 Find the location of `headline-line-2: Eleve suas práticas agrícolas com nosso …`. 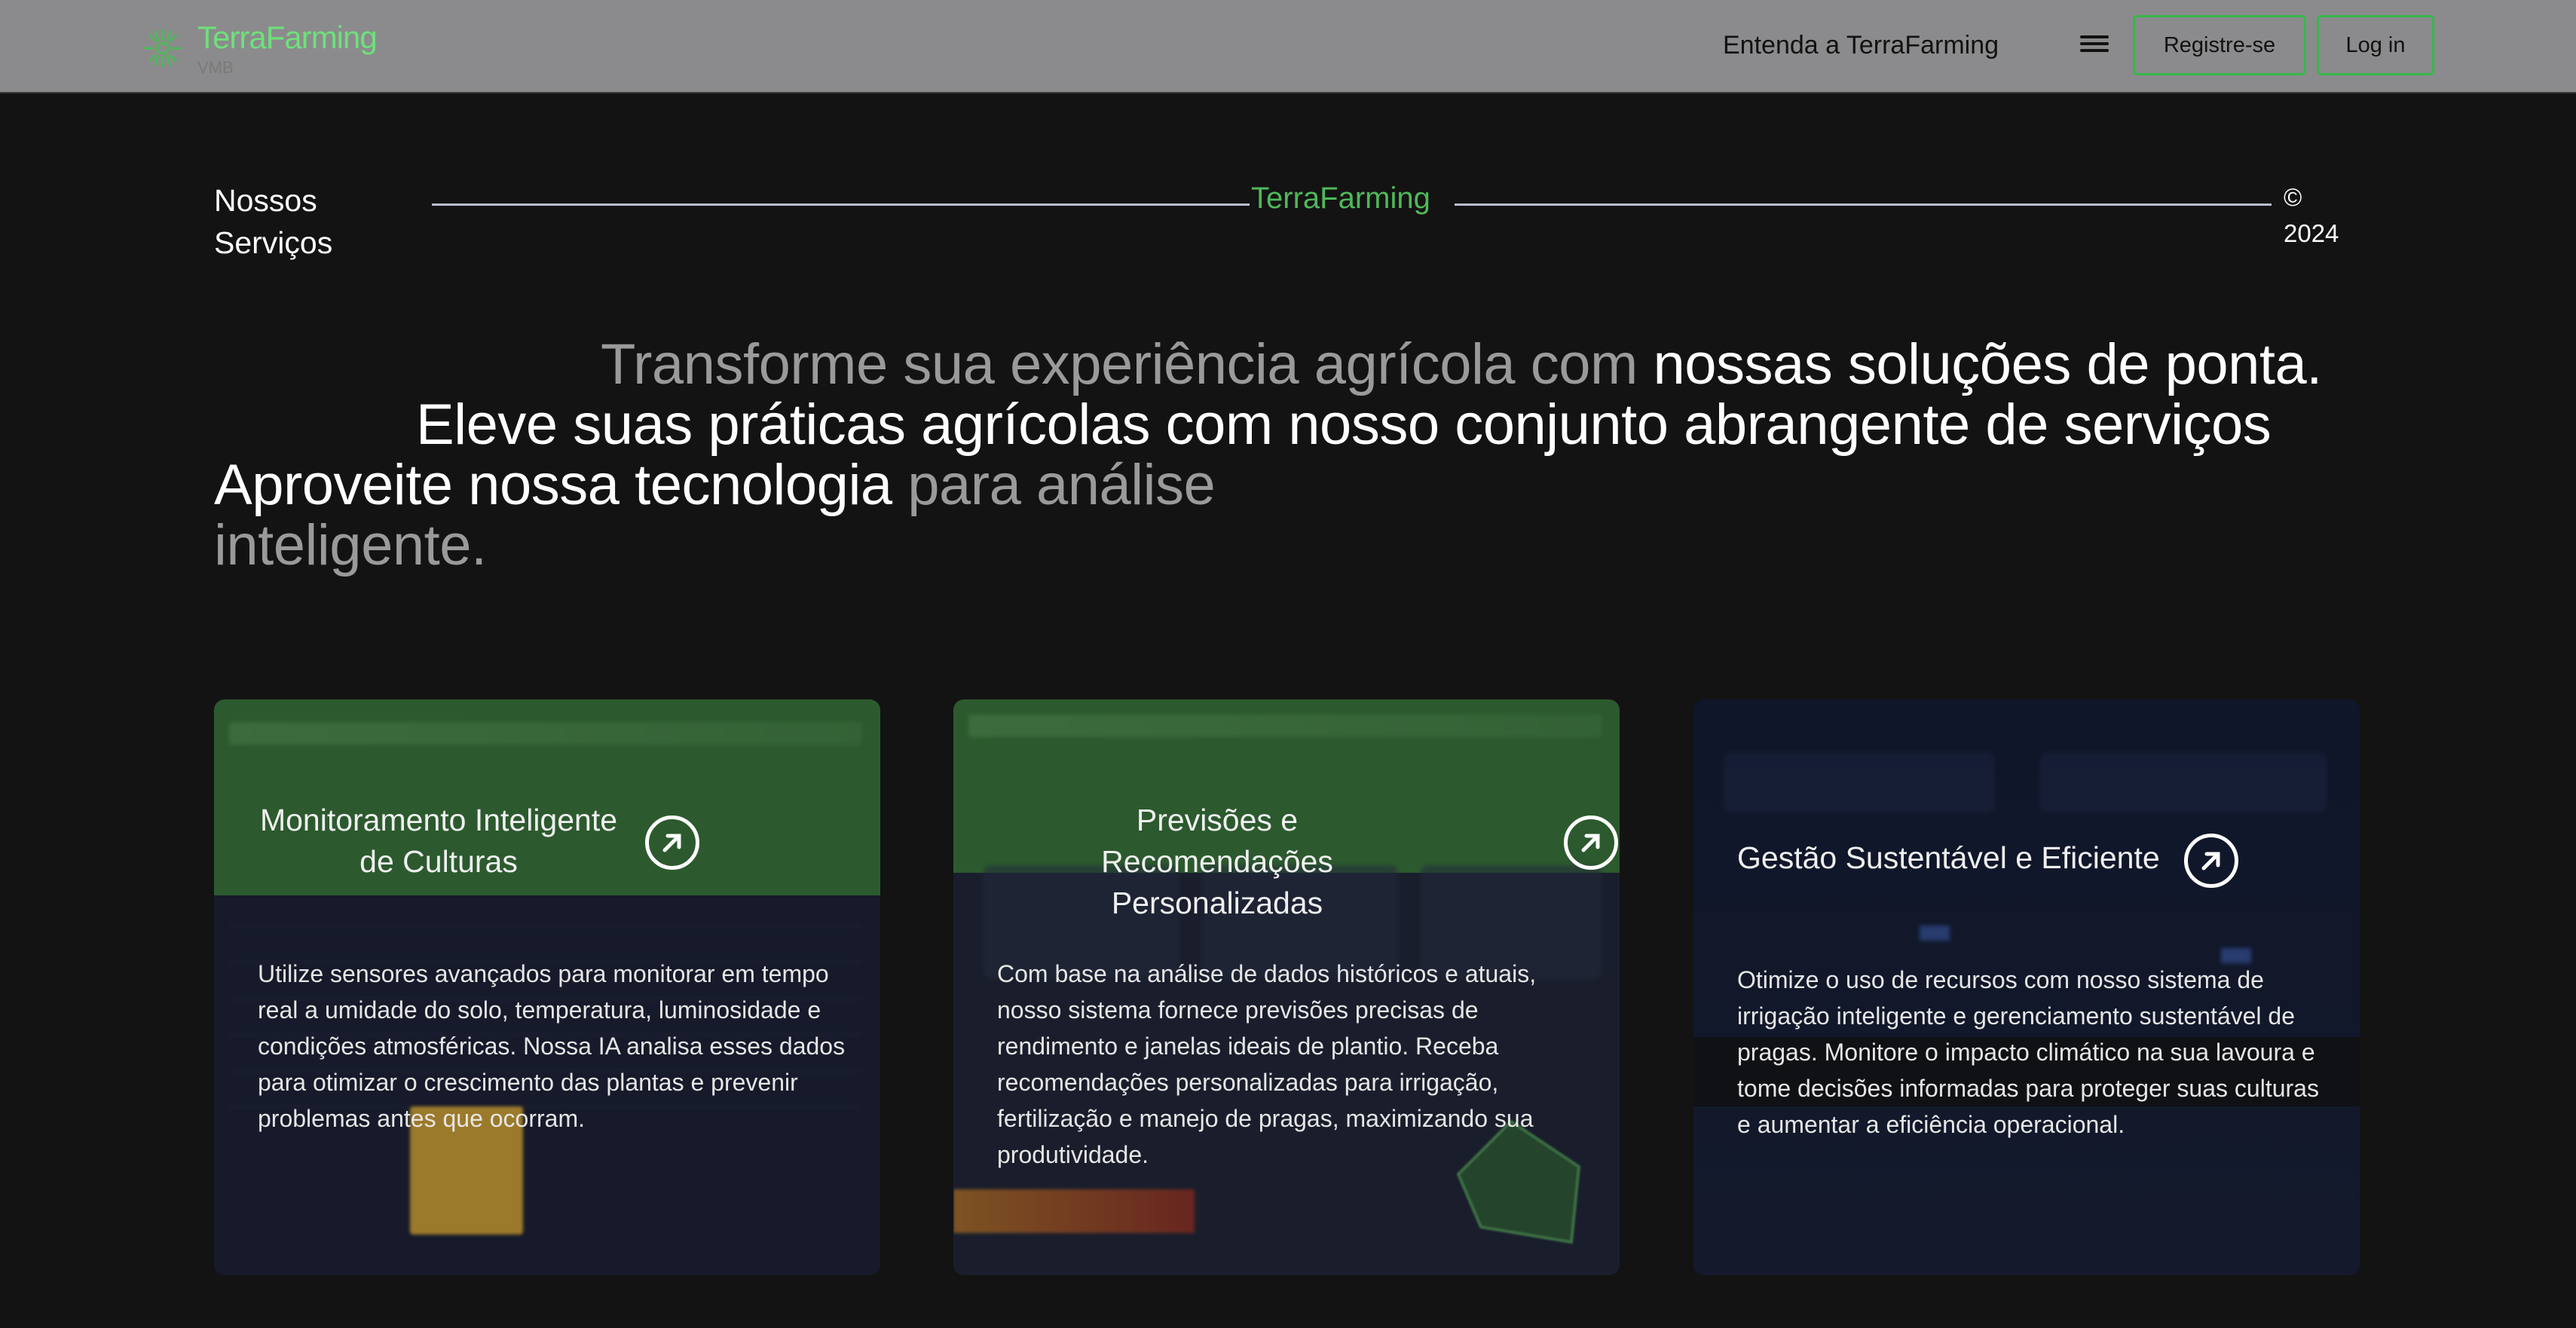

headline-line-2: Eleve suas práticas agrícolas com nosso … is located at coordinates (1344, 425).